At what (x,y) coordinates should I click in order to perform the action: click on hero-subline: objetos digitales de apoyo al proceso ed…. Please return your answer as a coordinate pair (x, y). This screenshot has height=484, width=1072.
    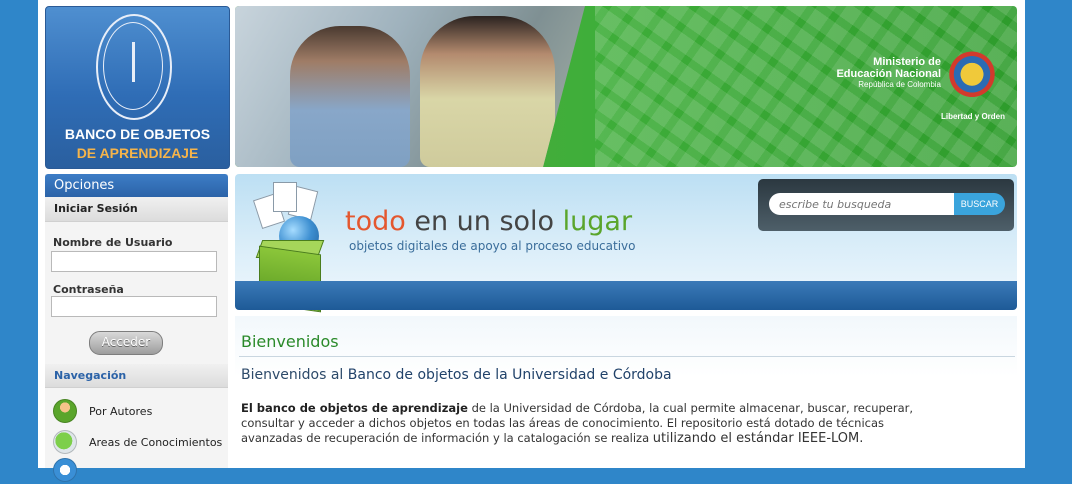
    Looking at the image, I should click on (492, 246).